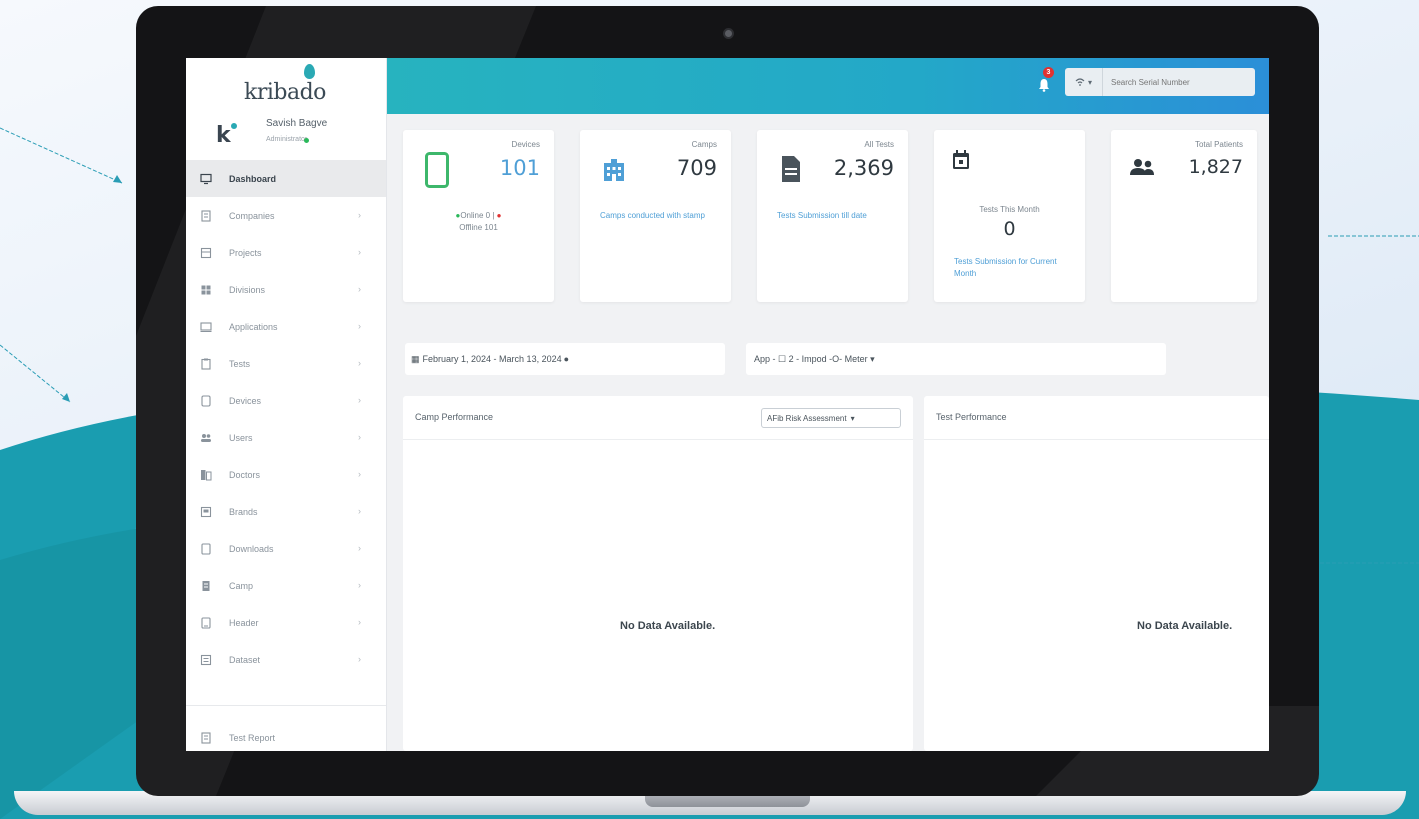  Describe the element at coordinates (1080, 82) in the screenshot. I see `wifi-icon` at that location.